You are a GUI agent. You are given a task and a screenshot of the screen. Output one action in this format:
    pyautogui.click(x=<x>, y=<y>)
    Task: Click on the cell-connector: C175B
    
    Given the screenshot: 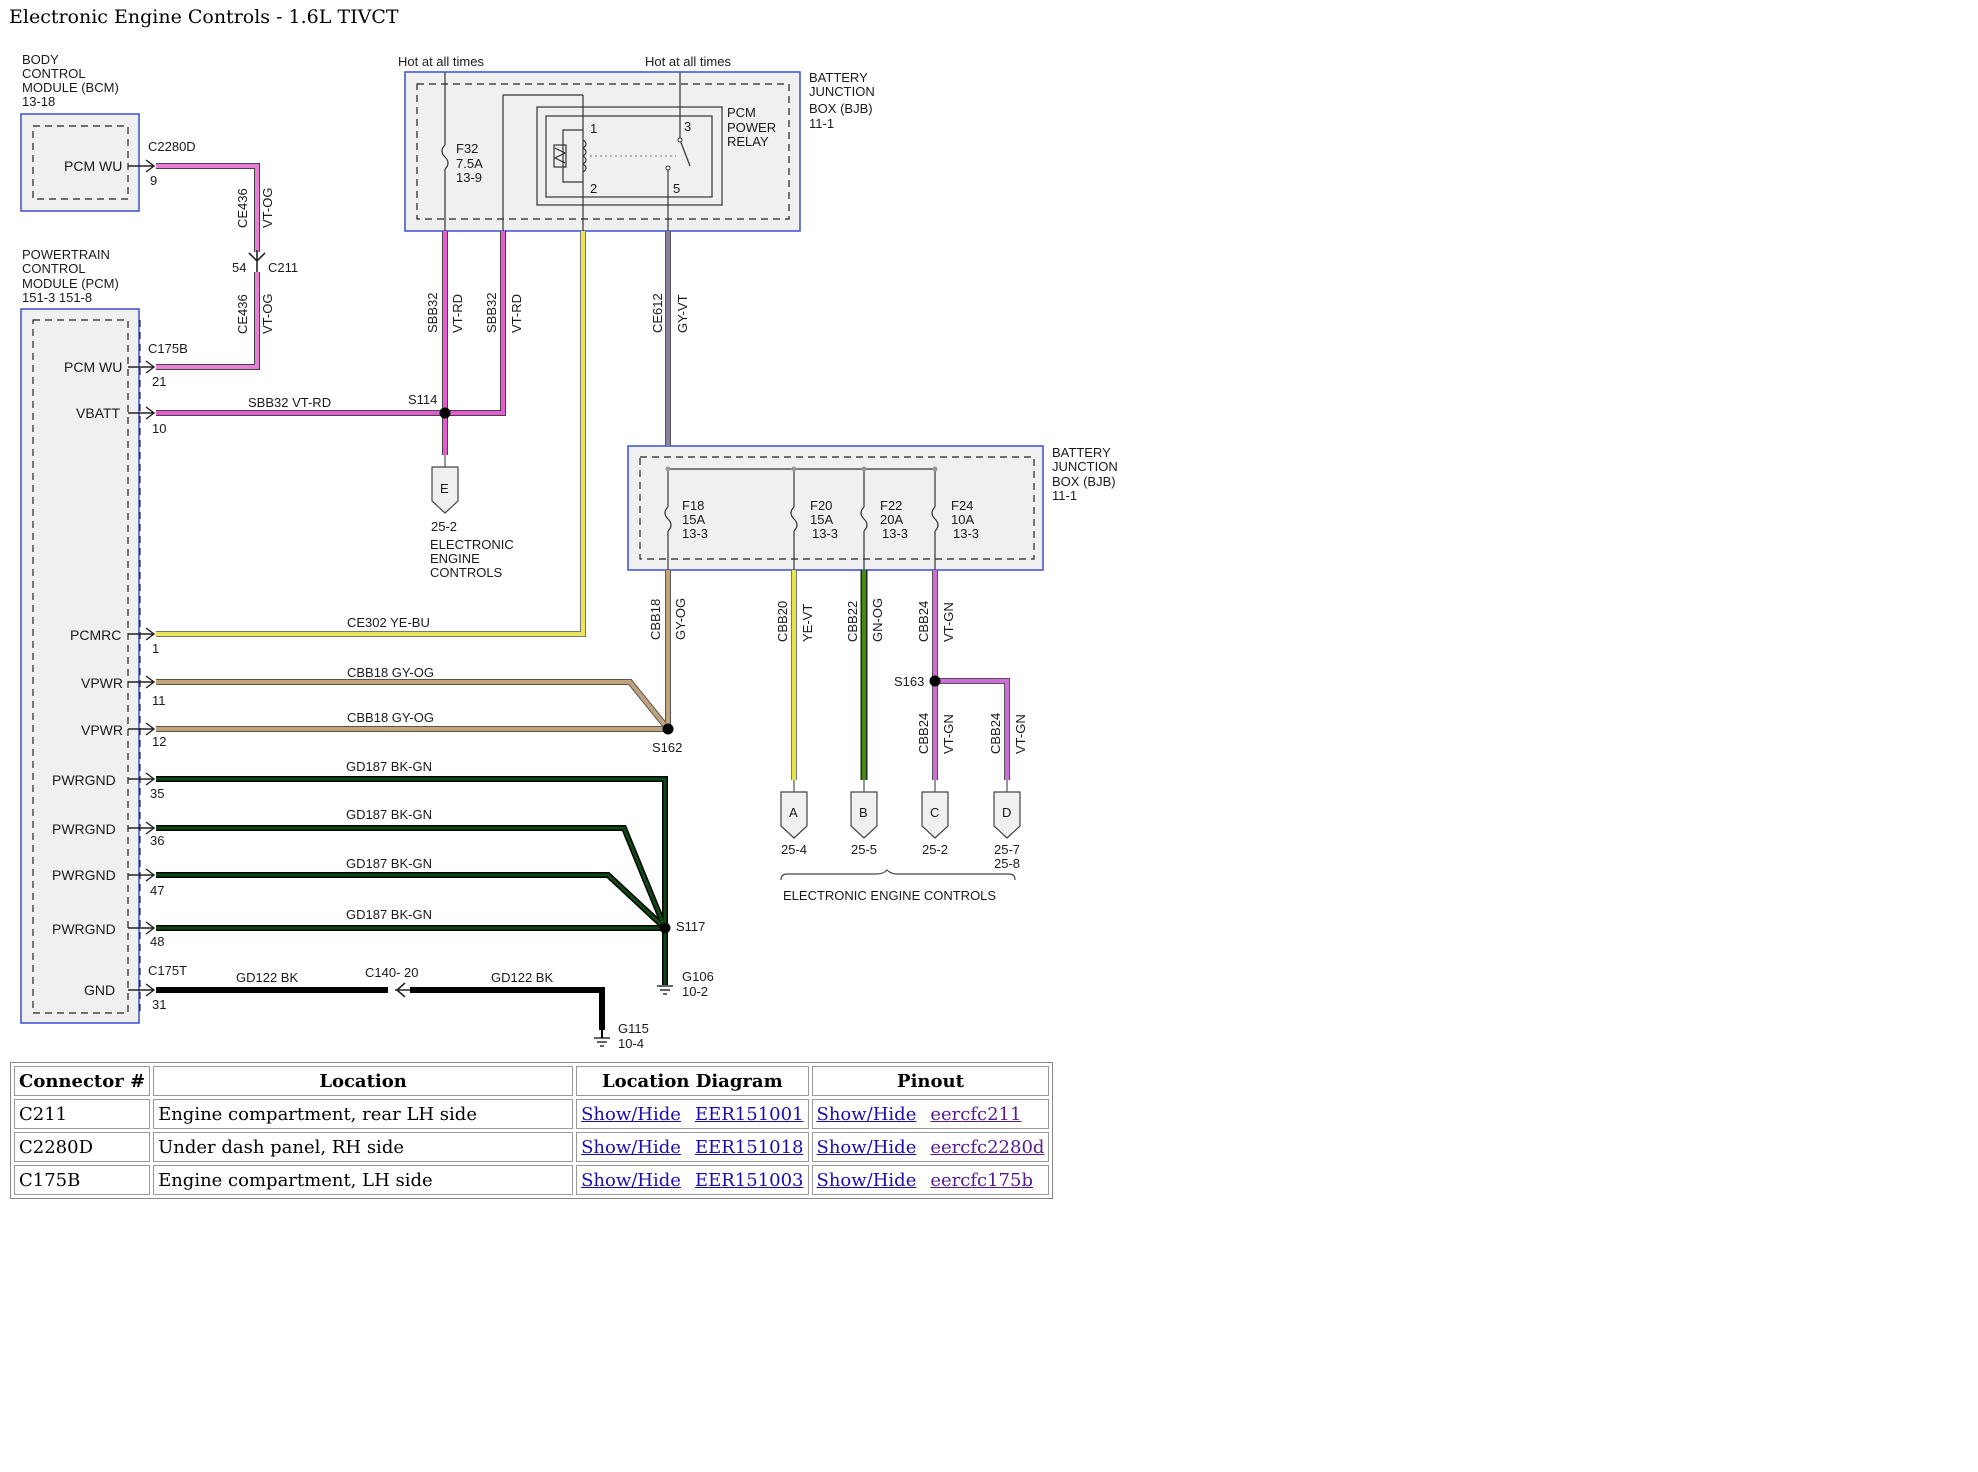 What is the action you would take?
    pyautogui.click(x=82, y=1180)
    